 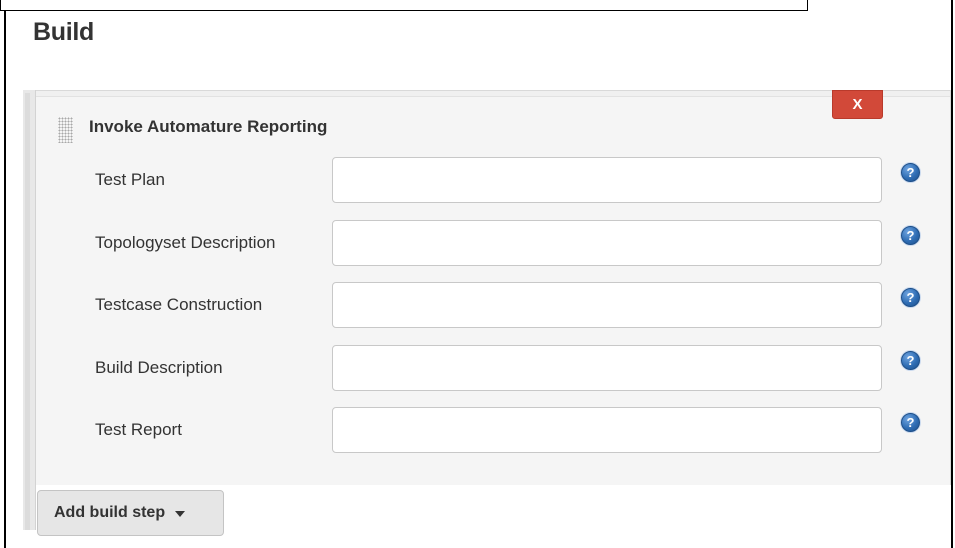 I want to click on field-label: Test Plan, so click(x=130, y=179).